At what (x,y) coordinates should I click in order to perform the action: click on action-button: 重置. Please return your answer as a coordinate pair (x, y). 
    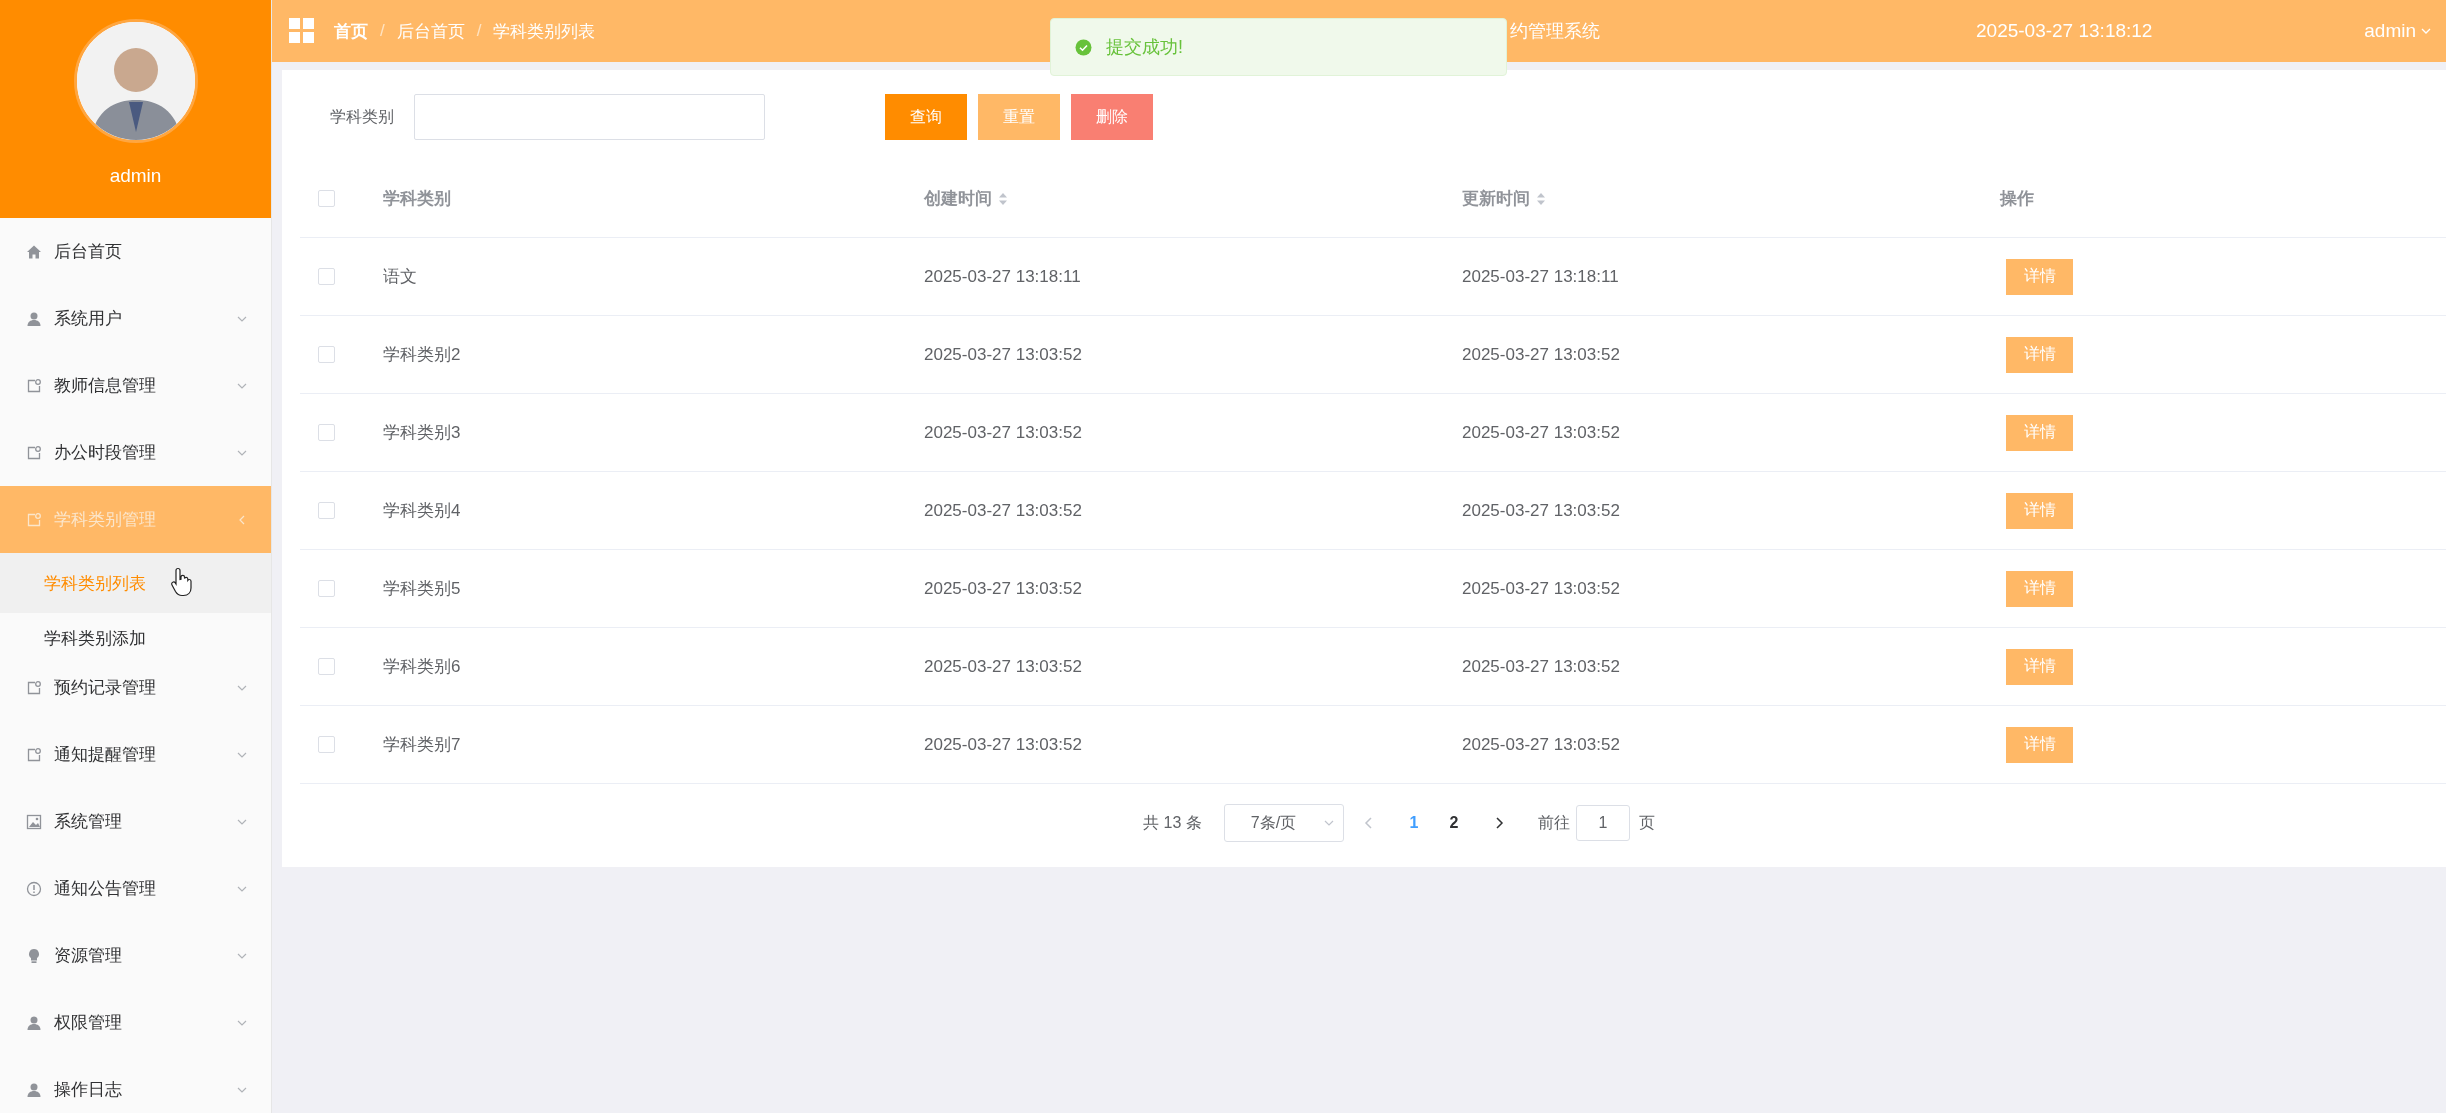
    Looking at the image, I should click on (1019, 117).